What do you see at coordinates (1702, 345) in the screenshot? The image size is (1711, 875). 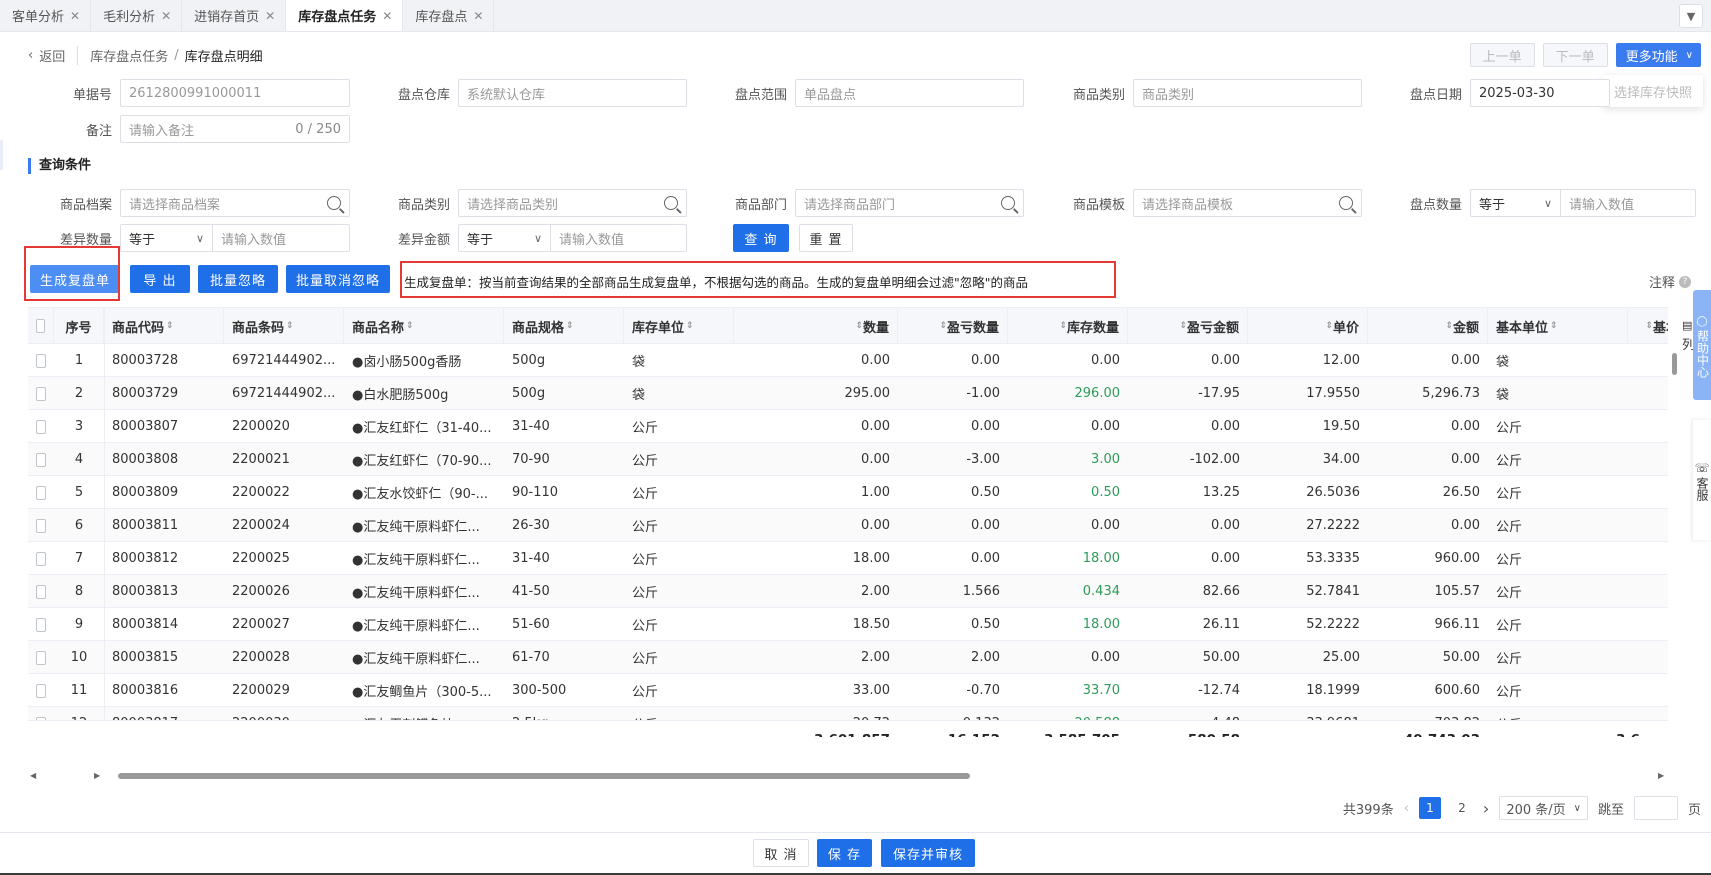 I see `help-center-button: ◯ 帮助中心` at bounding box center [1702, 345].